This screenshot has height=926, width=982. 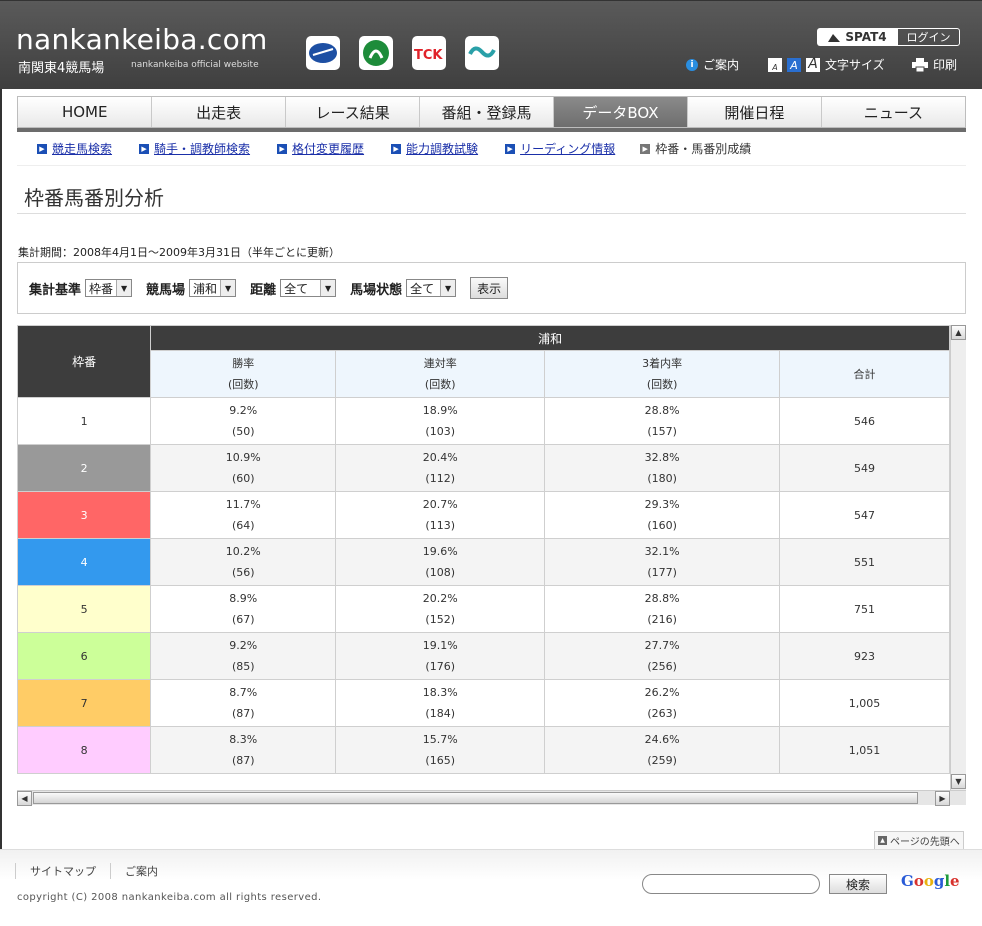 I want to click on win-cell: 9.2% (85), so click(x=243, y=656).